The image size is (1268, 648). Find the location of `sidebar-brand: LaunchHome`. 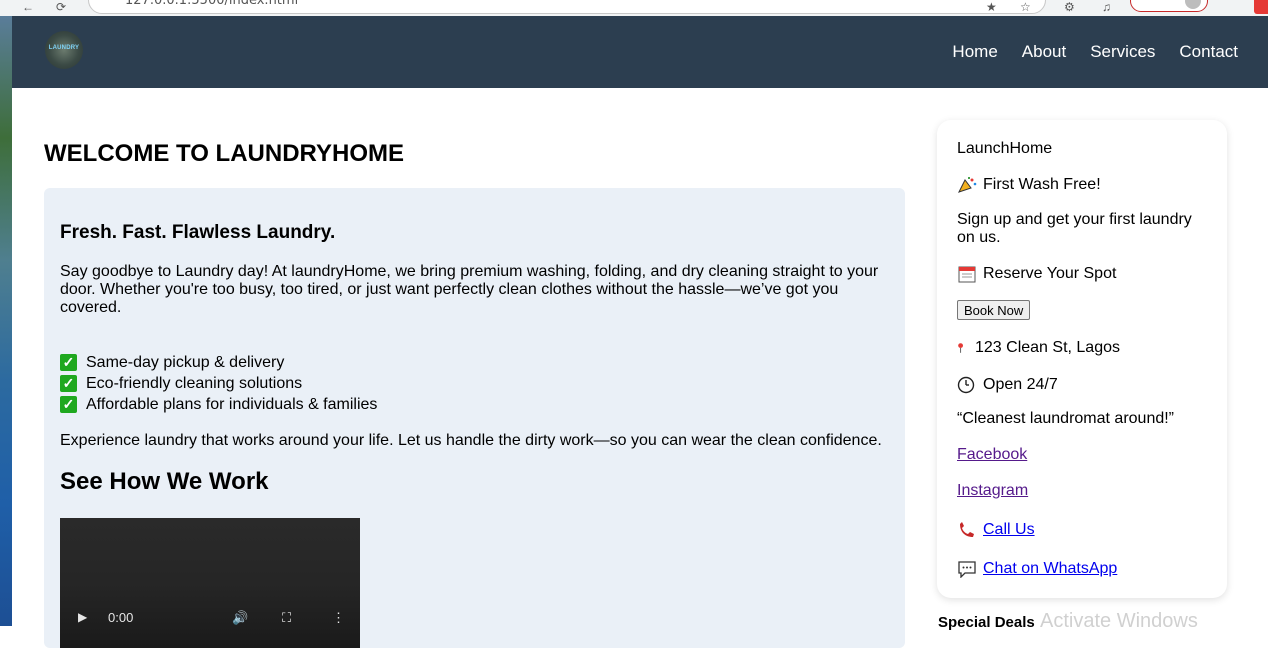

sidebar-brand: LaunchHome is located at coordinates (1004, 149).